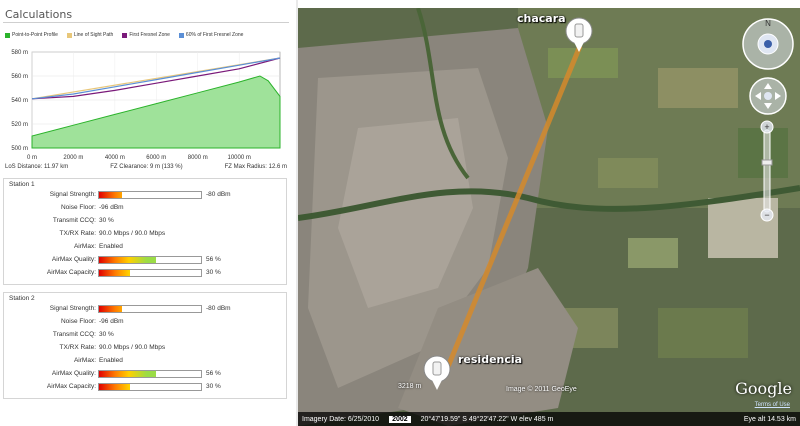 This screenshot has width=800, height=426. What do you see at coordinates (341, 419) in the screenshot?
I see `imagery-date: Imagery Date: 6/25/2010` at bounding box center [341, 419].